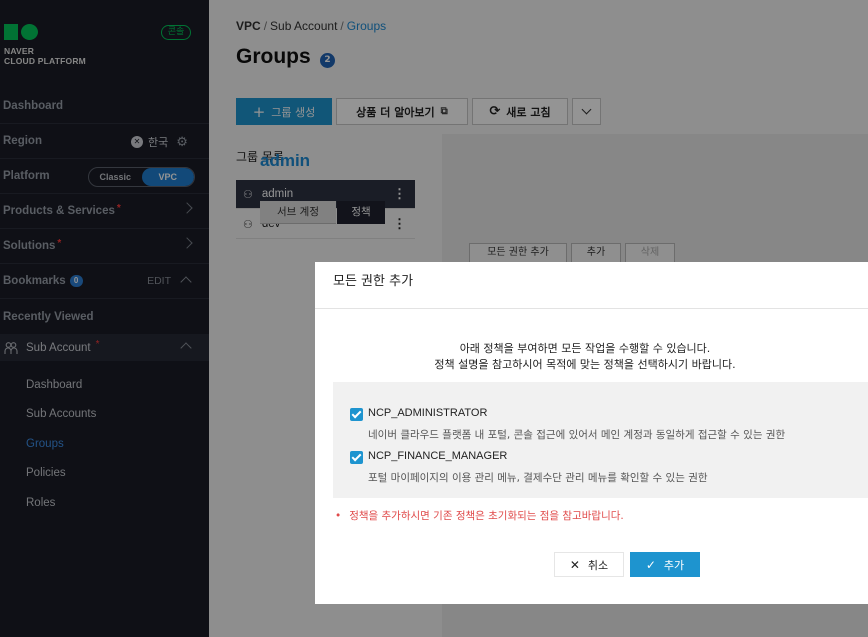  What do you see at coordinates (591, 285) in the screenshot?
I see `modal-title: 모든 권한 추가` at bounding box center [591, 285].